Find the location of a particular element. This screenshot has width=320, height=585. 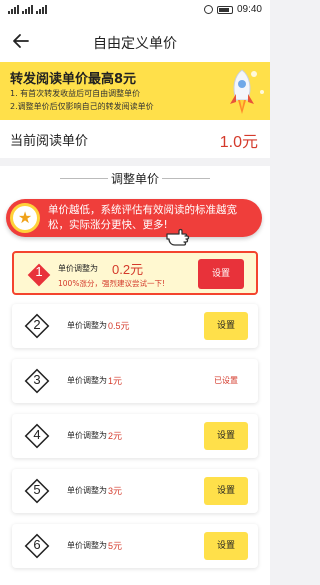

current-price-label: 当前阅读单价 is located at coordinates (49, 141).